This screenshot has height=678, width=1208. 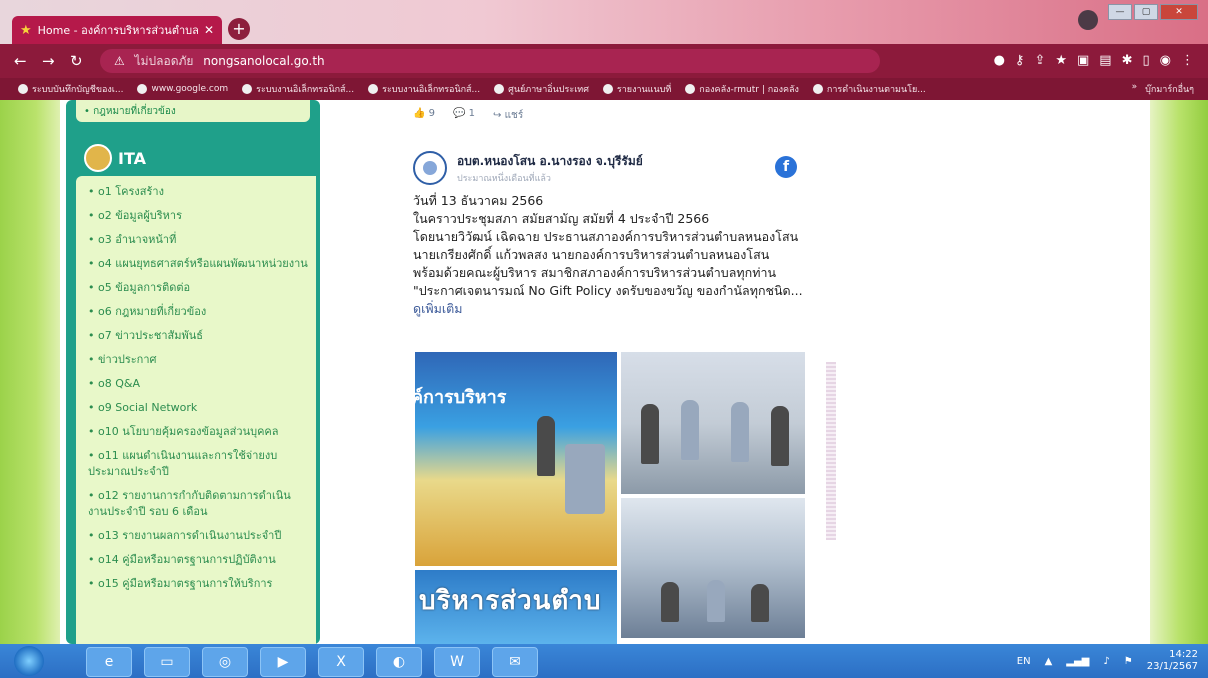 What do you see at coordinates (1169, 89) in the screenshot?
I see `other-bookmarks: บุ๊กมาร์กอื่นๆ` at bounding box center [1169, 89].